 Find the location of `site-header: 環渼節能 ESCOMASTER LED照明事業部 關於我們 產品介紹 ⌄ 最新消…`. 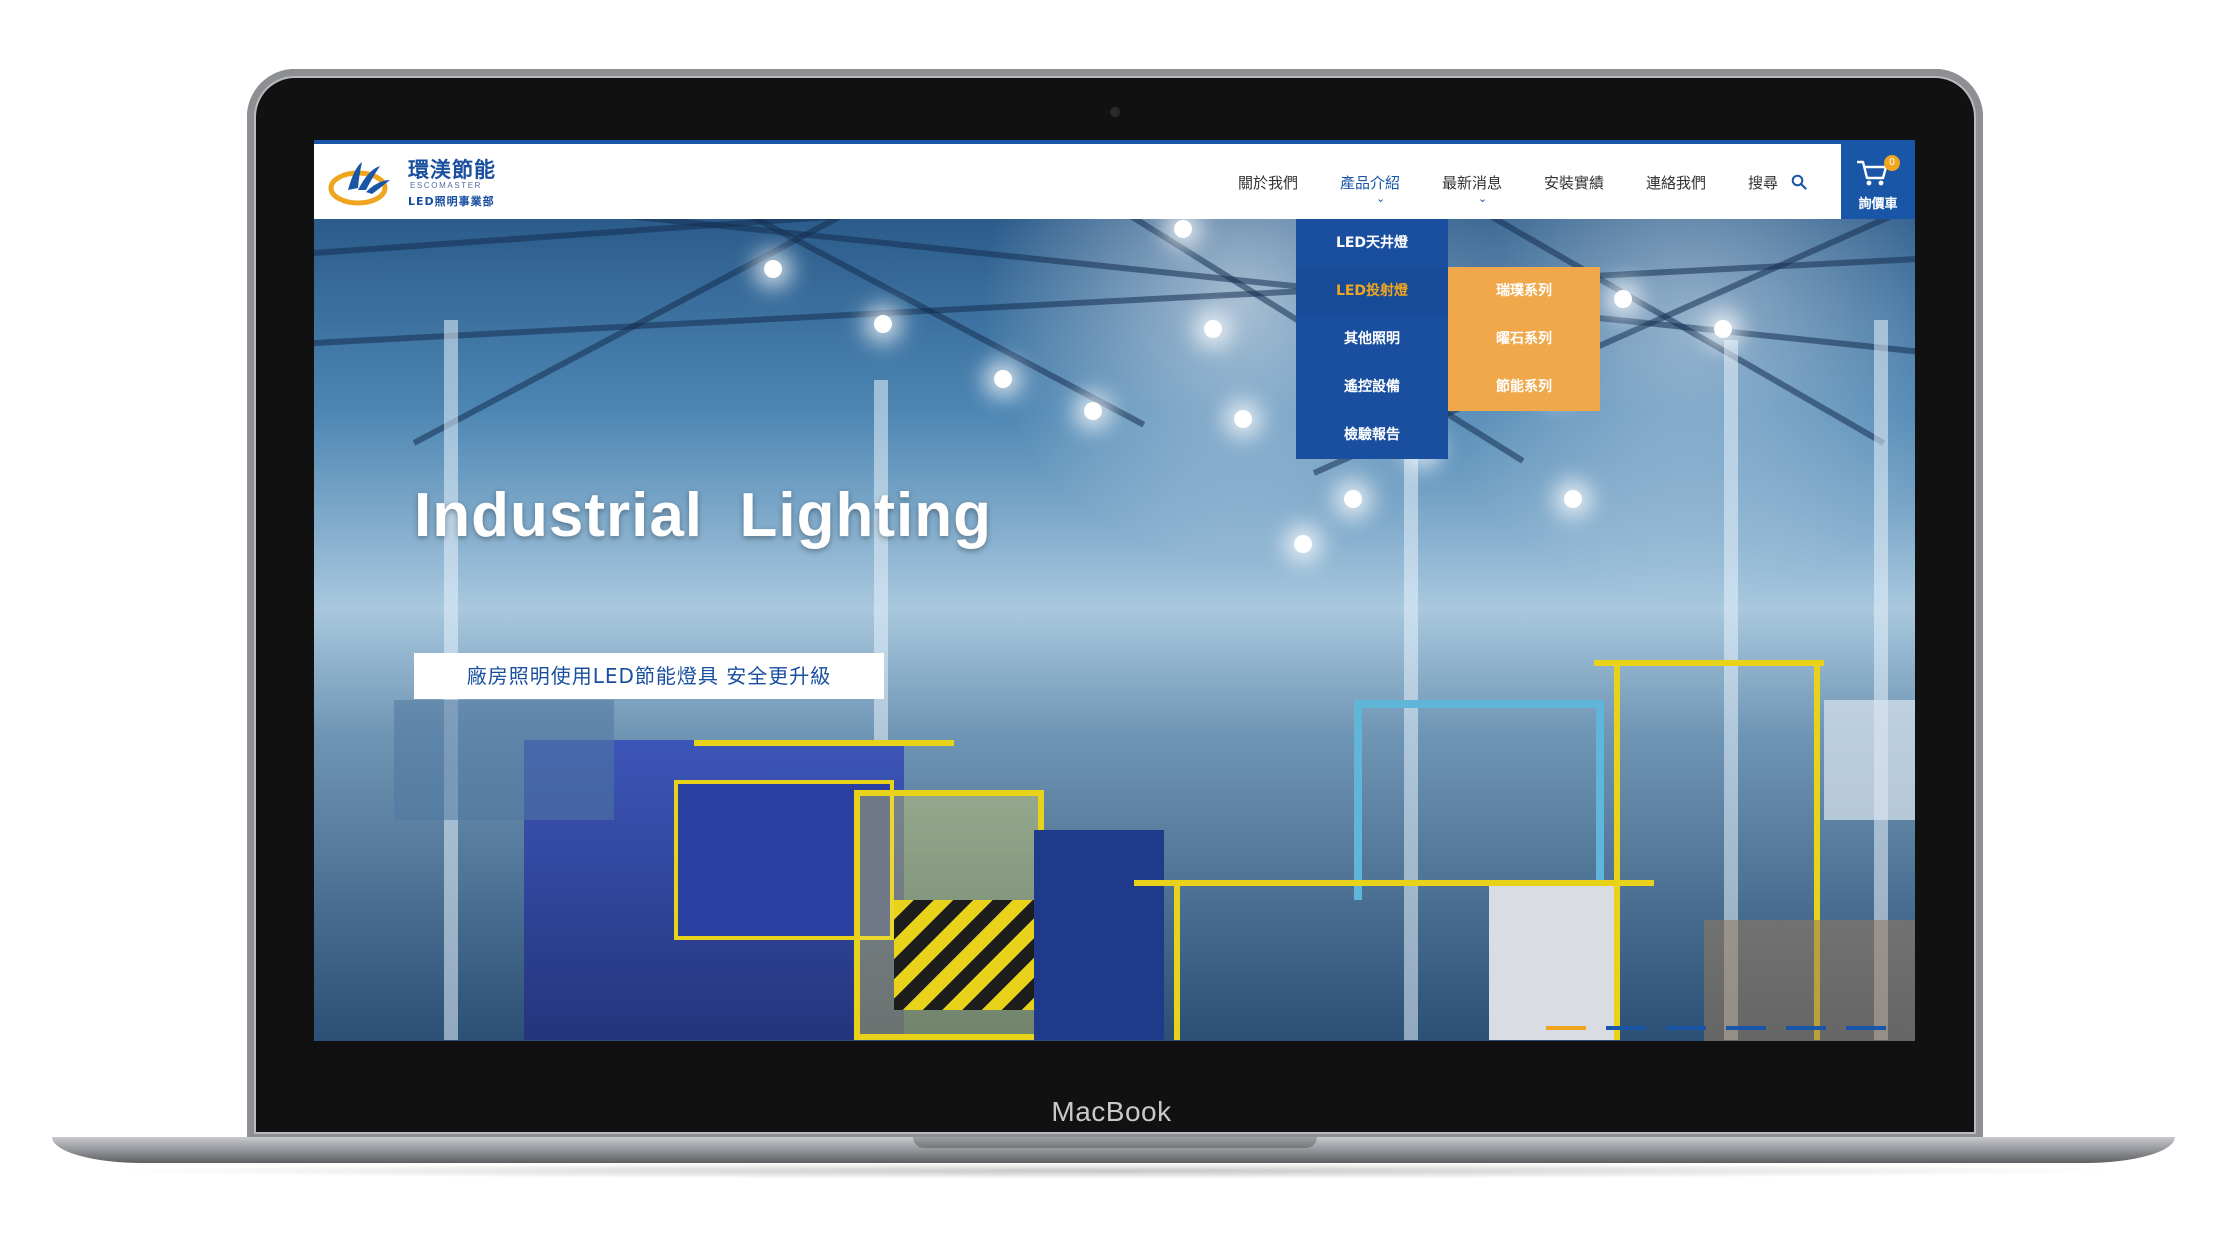

site-header: 環渼節能 ESCOMASTER LED照明事業部 關於我們 產品介紹 ⌄ 最新消… is located at coordinates (1114, 179).